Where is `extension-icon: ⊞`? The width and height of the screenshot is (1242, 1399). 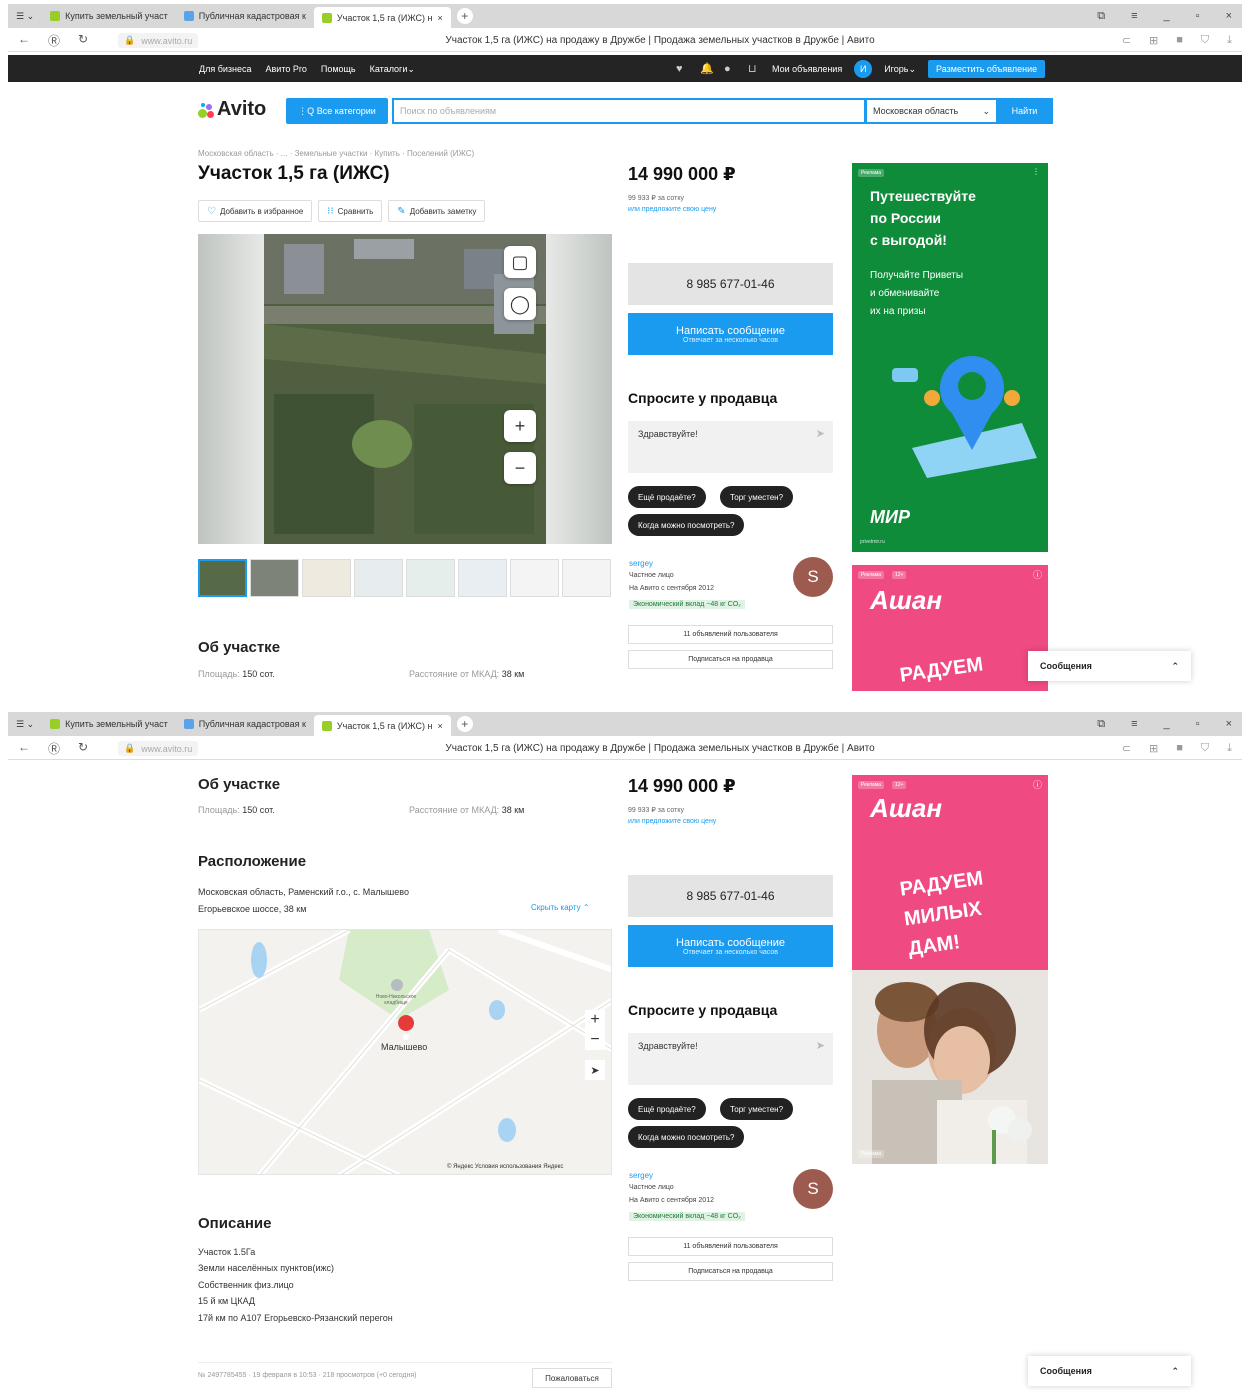
extension-icon: ⊞ is located at coordinates (1153, 748).